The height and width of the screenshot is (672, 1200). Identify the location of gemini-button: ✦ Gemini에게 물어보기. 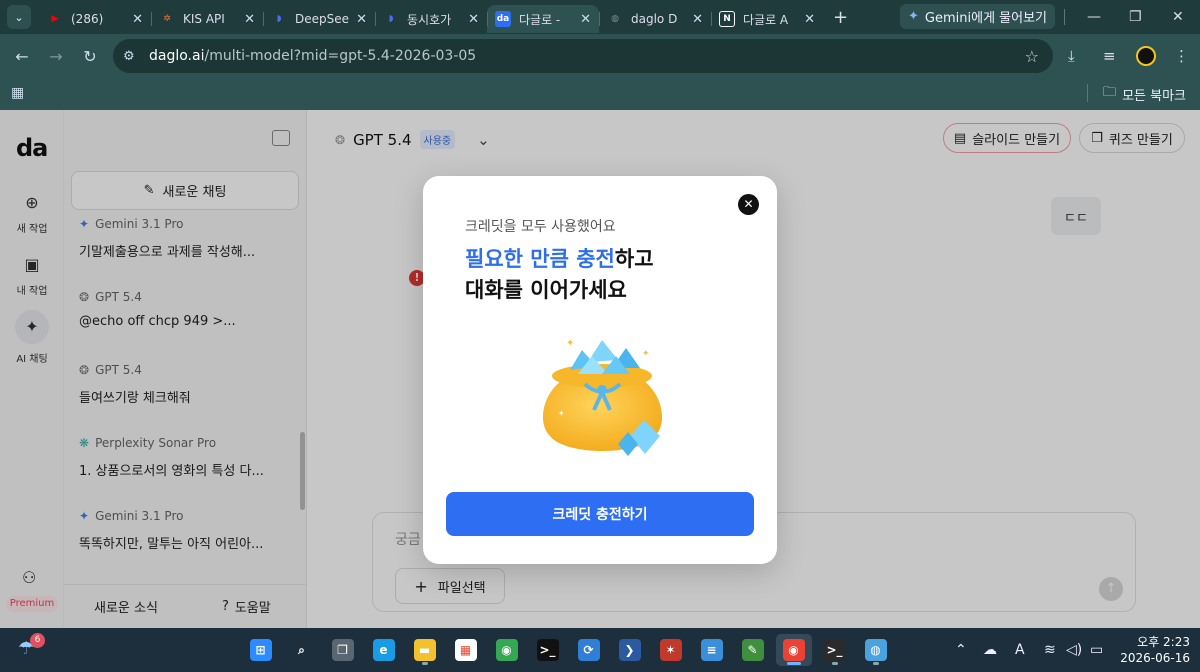
(977, 16).